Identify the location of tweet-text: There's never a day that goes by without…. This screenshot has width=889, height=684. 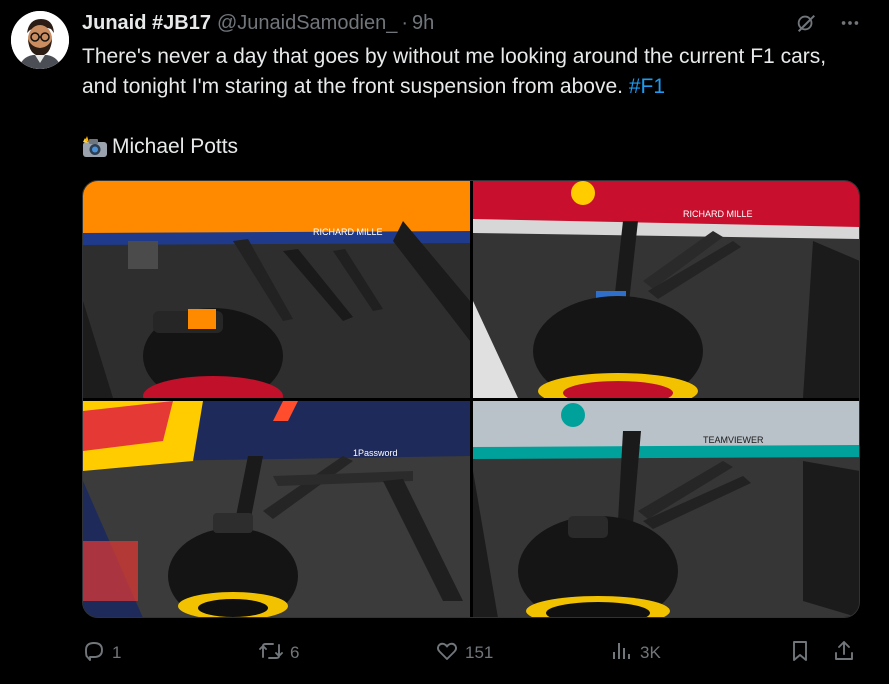
(472, 72).